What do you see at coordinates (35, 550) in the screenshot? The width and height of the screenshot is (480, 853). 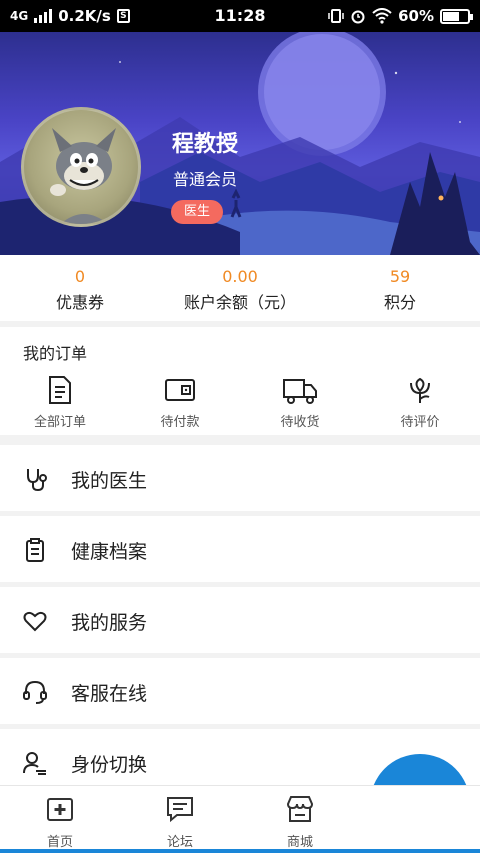 I see `clipboard-icon` at bounding box center [35, 550].